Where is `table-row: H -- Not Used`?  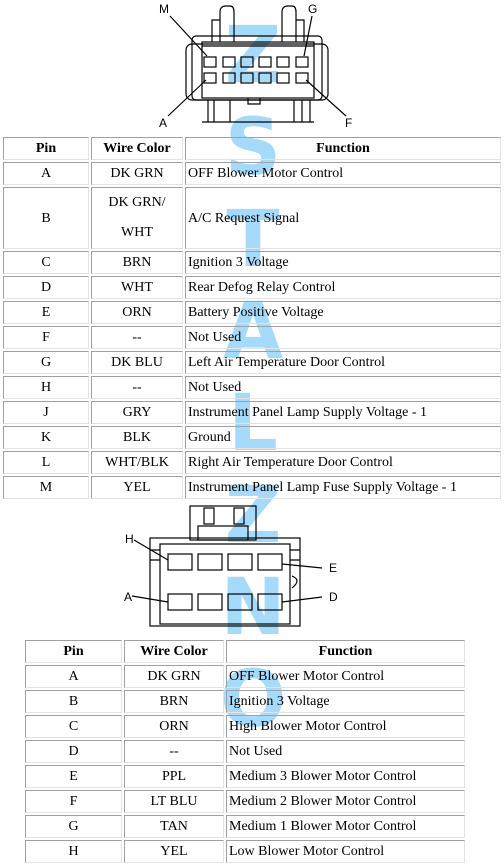 table-row: H -- Not Used is located at coordinates (252, 387).